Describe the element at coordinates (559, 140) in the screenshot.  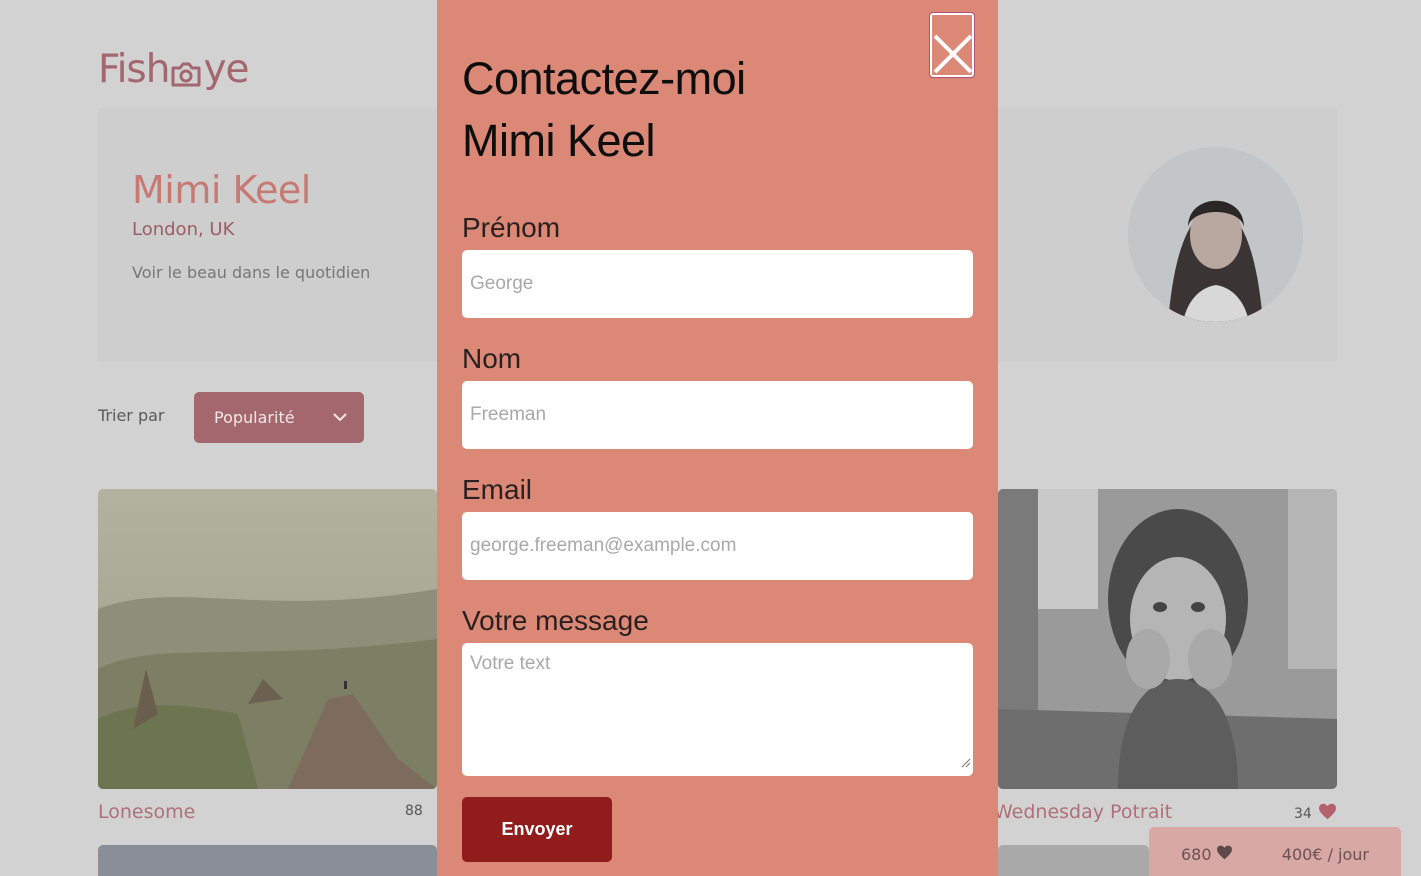
I see `modal-title-name: Mimi Keel` at that location.